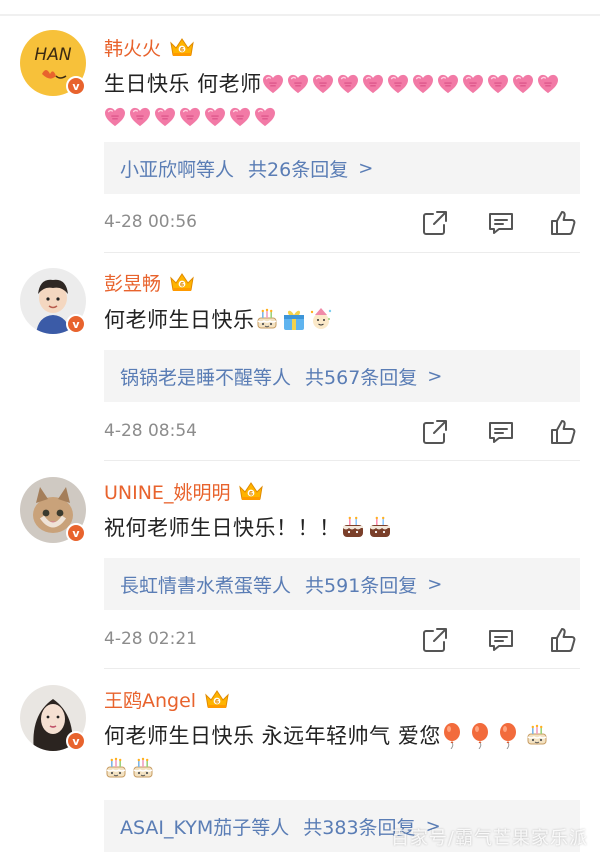 The image size is (600, 864). What do you see at coordinates (150, 222) in the screenshot?
I see `timestamp: 4-28 00:56` at bounding box center [150, 222].